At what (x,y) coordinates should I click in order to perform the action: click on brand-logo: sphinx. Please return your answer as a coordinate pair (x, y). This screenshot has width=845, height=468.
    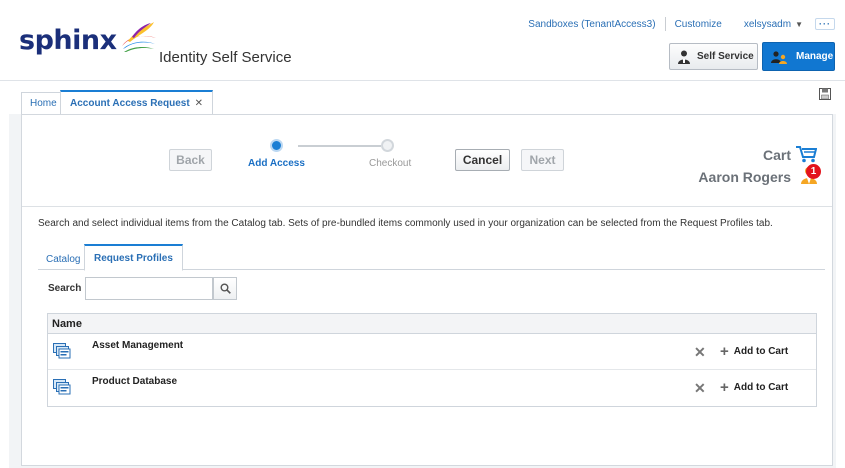
    Looking at the image, I should click on (88, 38).